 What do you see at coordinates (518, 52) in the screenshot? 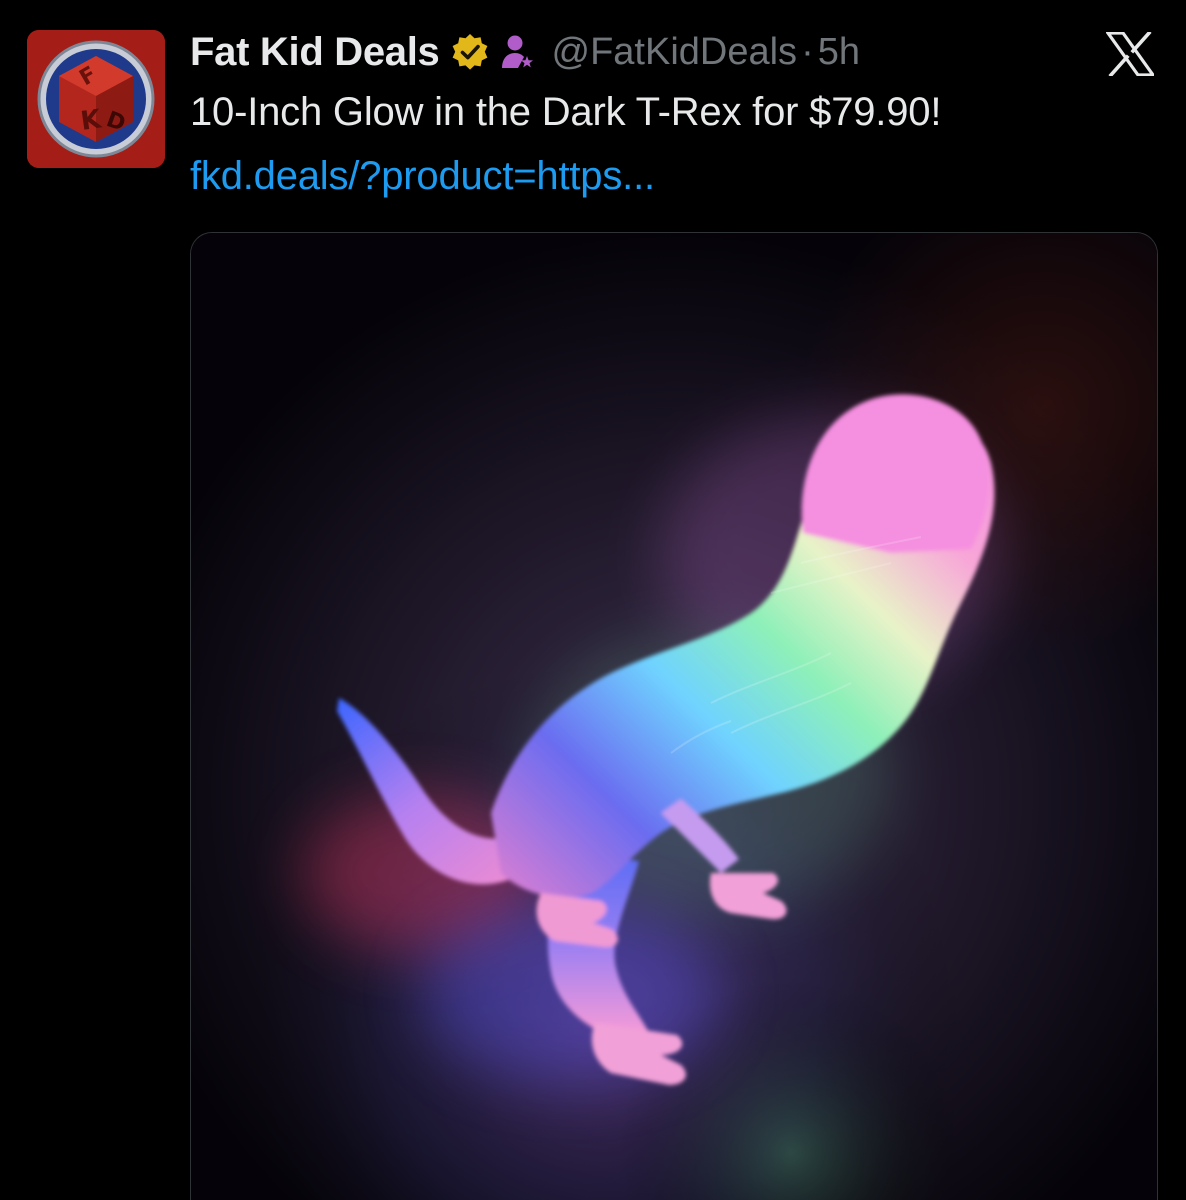
I see `affiliate-badge-icon` at bounding box center [518, 52].